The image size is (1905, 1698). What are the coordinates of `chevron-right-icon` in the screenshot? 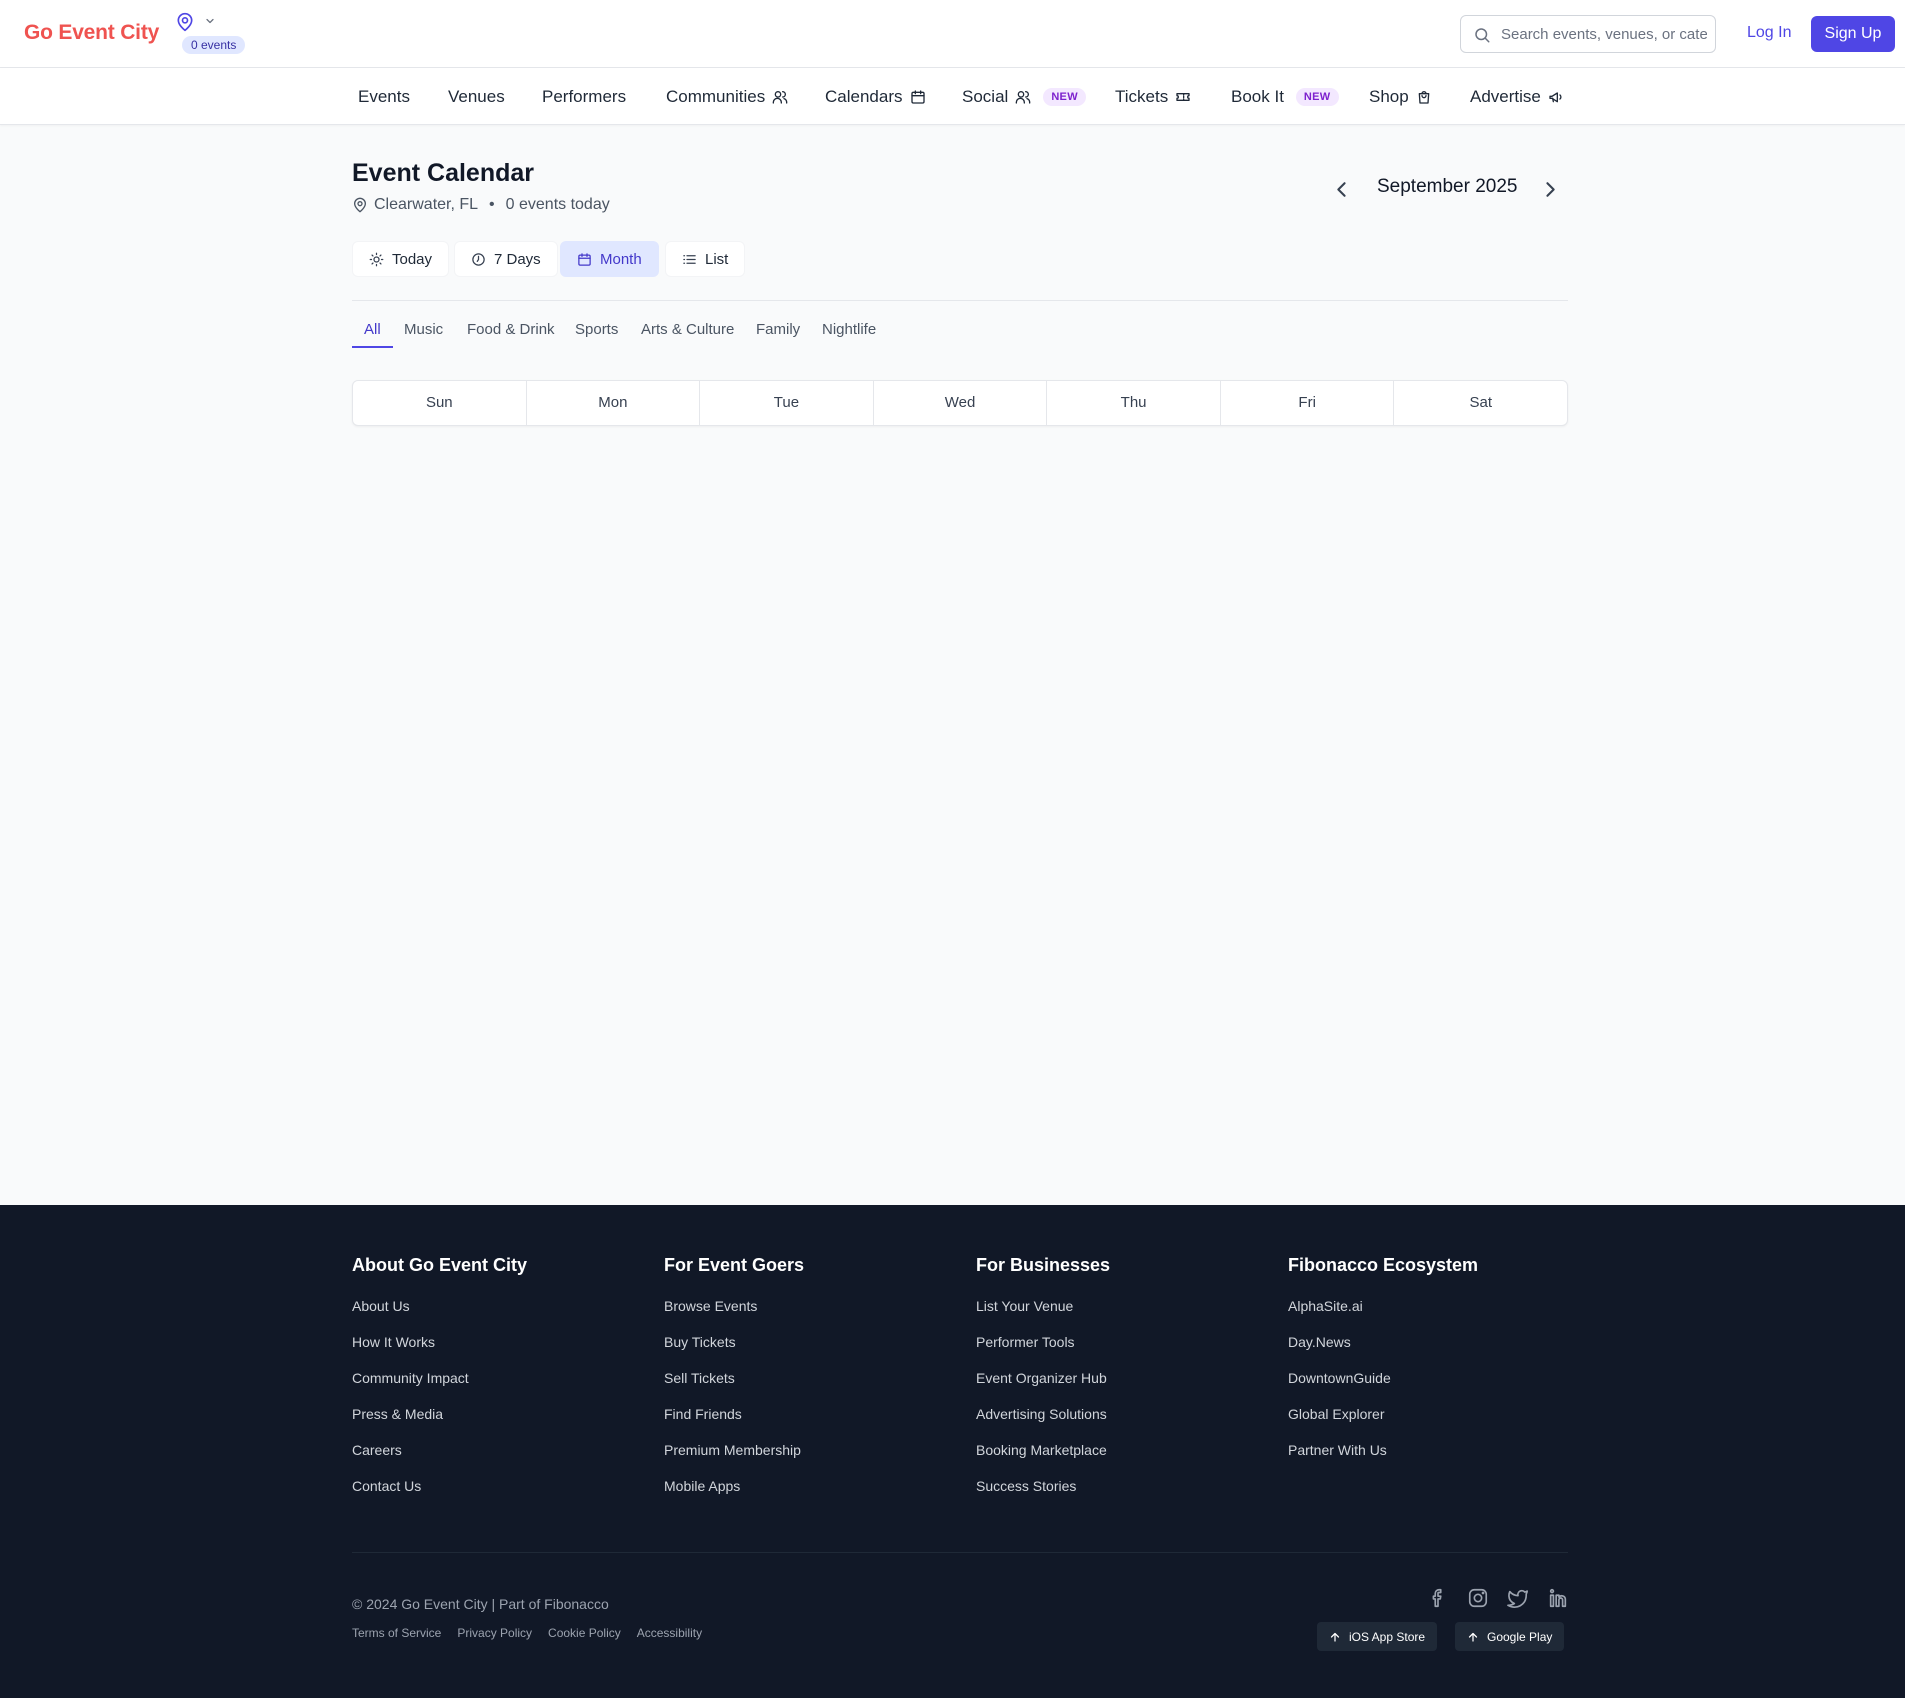 It's located at (1549, 189).